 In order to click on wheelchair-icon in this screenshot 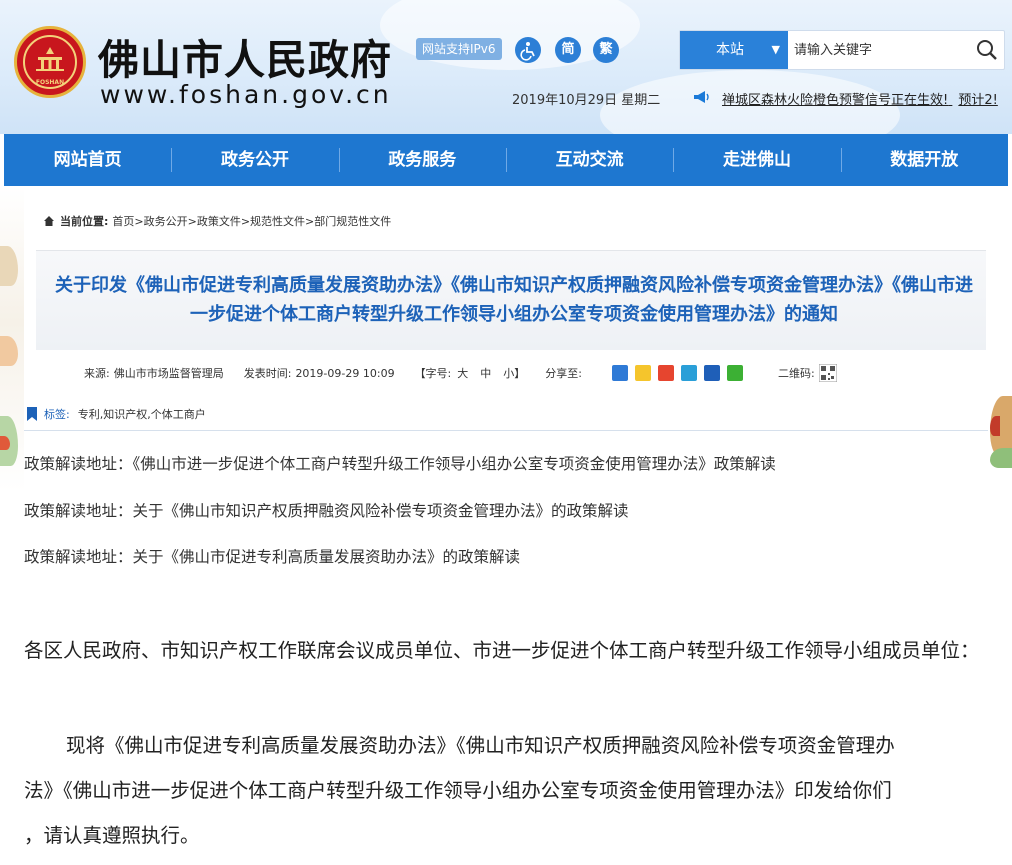, I will do `click(527, 51)`.